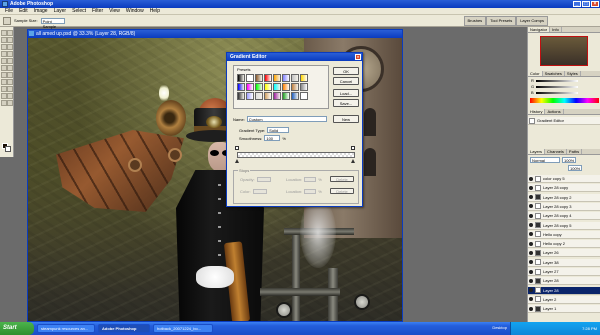 The width and height of the screenshot is (600, 335). What do you see at coordinates (294, 57) in the screenshot?
I see `dialog-title-bar: Gradient Editor ×` at bounding box center [294, 57].